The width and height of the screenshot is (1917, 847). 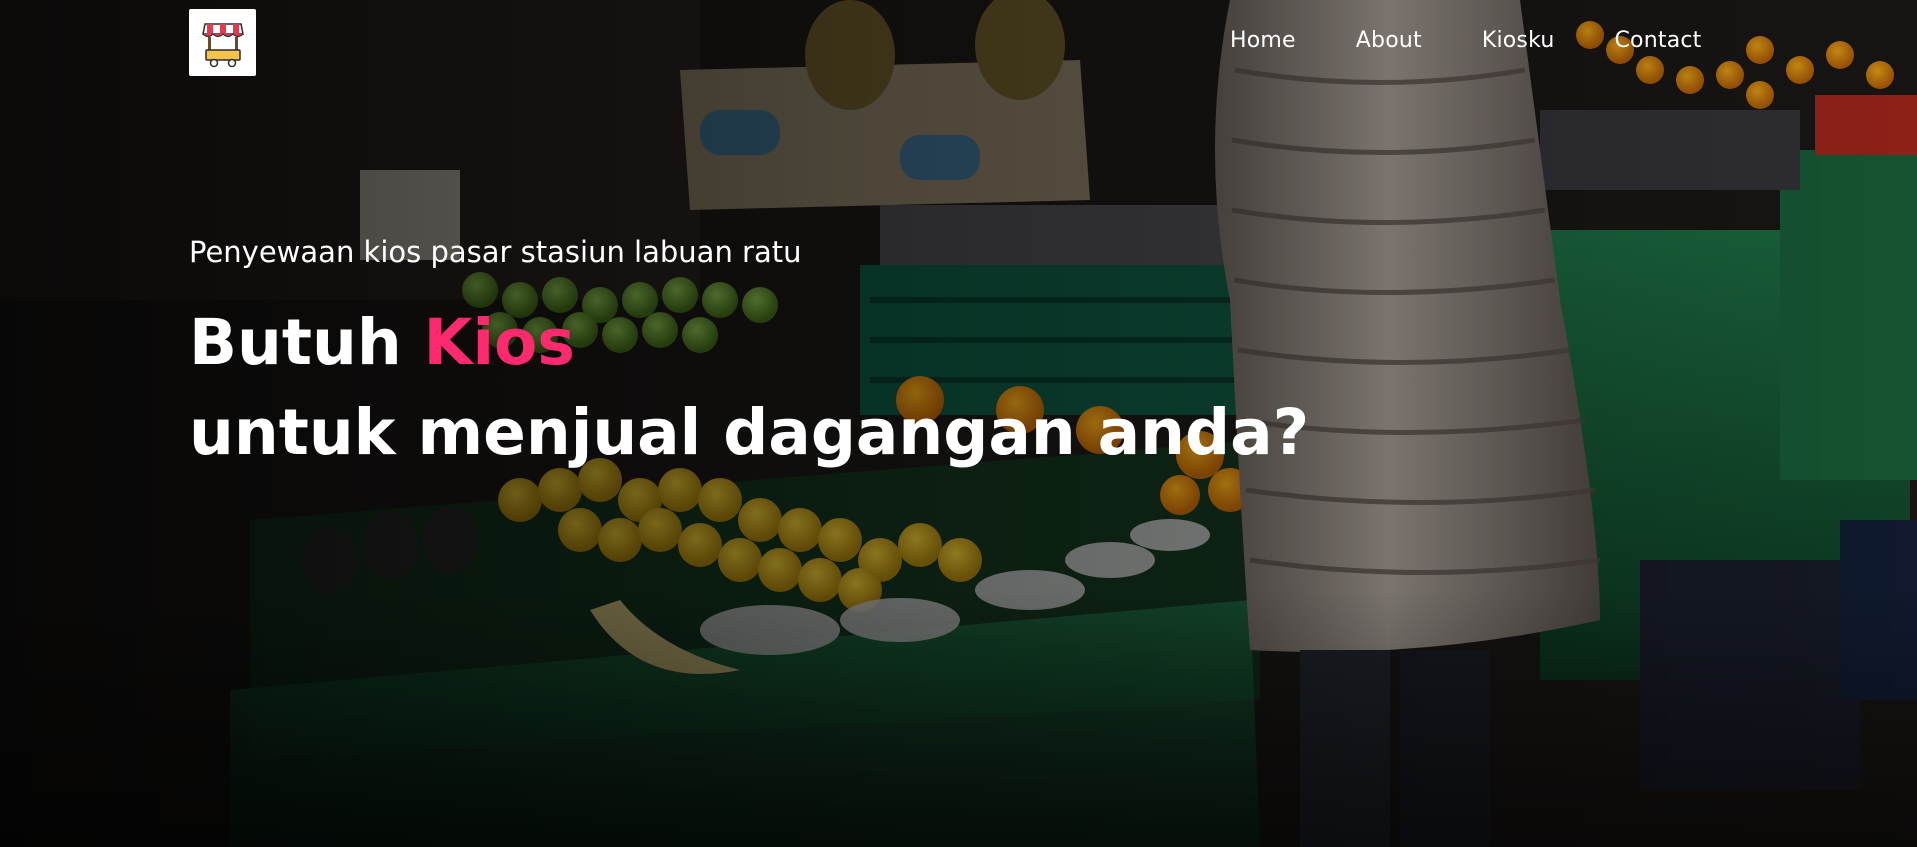 I want to click on headline-line-2: untuk menjual dagangan anda?, so click(x=749, y=432).